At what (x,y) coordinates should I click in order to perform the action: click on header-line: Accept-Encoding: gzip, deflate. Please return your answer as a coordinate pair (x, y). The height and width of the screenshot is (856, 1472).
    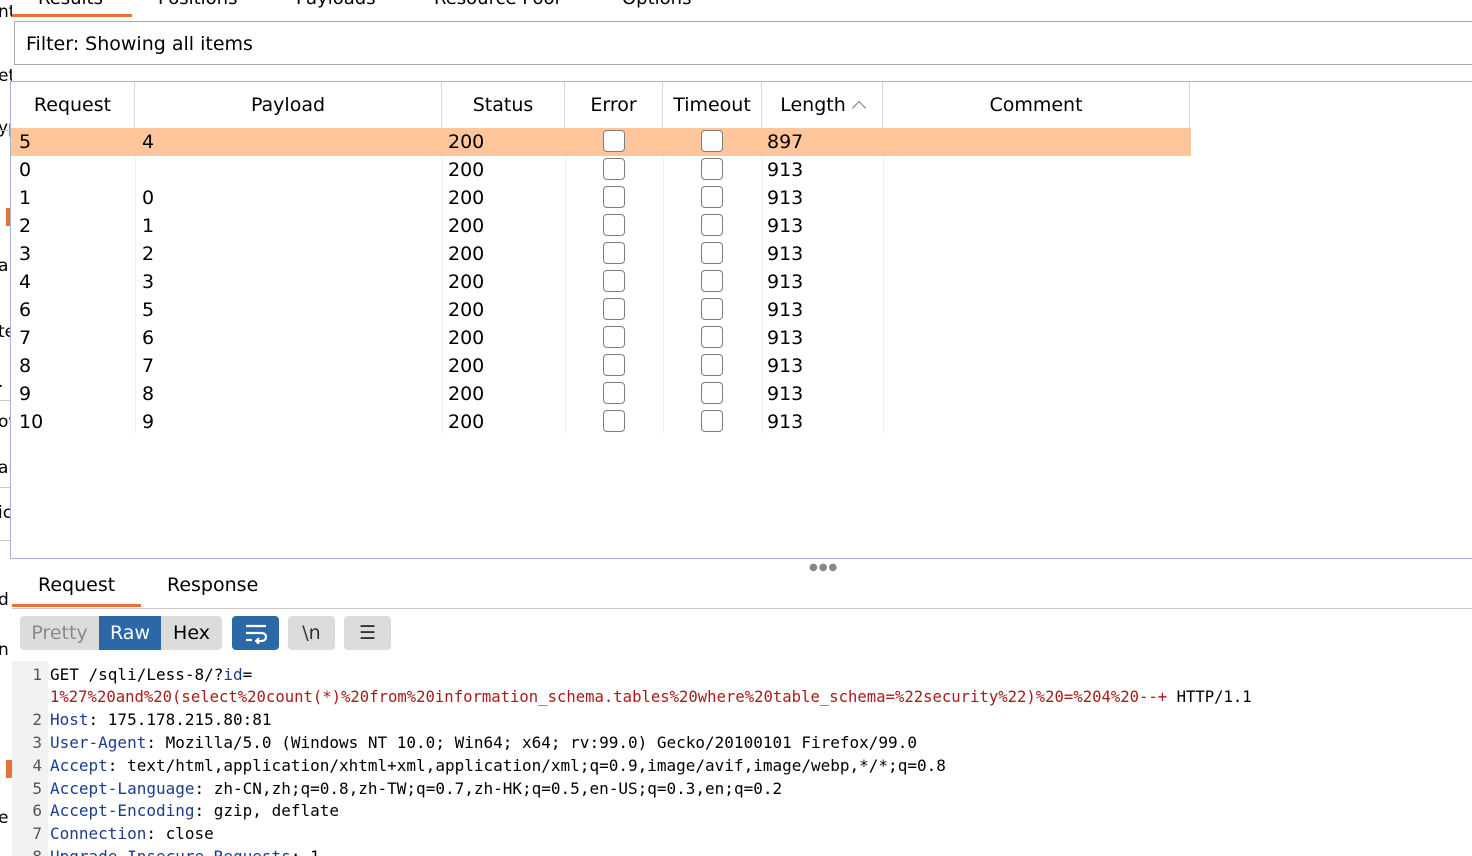
    Looking at the image, I should click on (194, 810).